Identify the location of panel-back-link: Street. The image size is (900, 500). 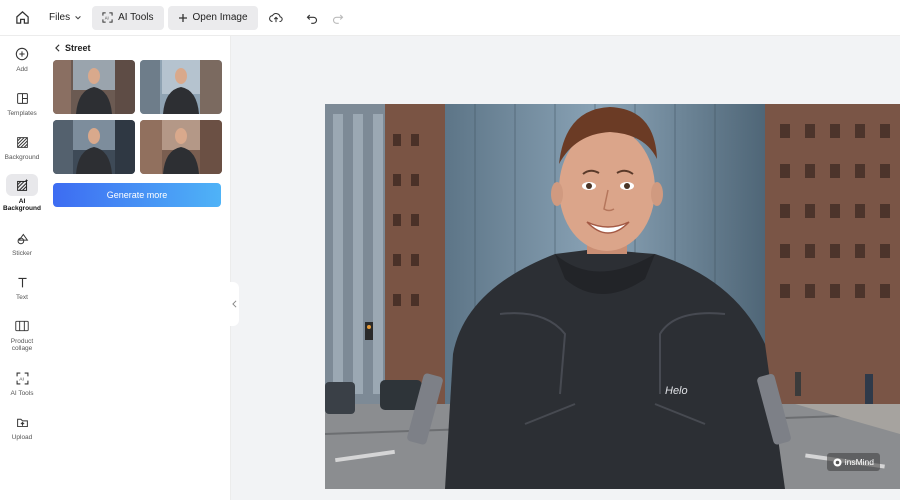
(72, 48).